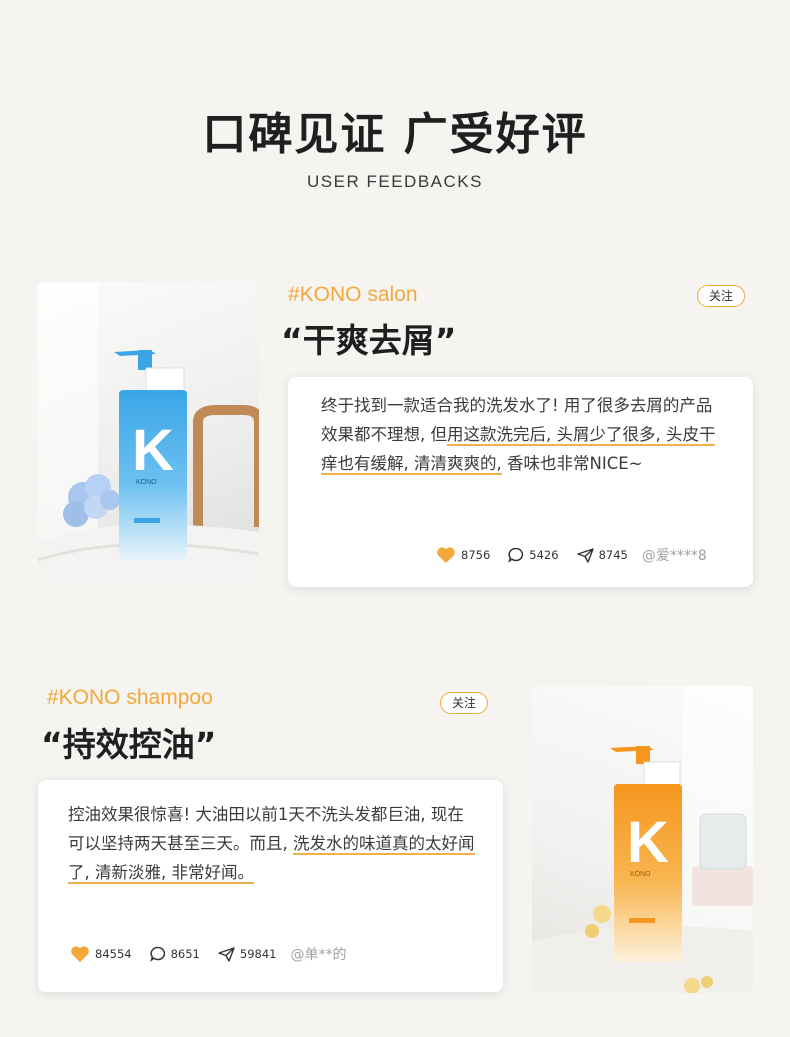 This screenshot has width=790, height=1037. Describe the element at coordinates (318, 954) in the screenshot. I see `review-username: @单**的` at that location.